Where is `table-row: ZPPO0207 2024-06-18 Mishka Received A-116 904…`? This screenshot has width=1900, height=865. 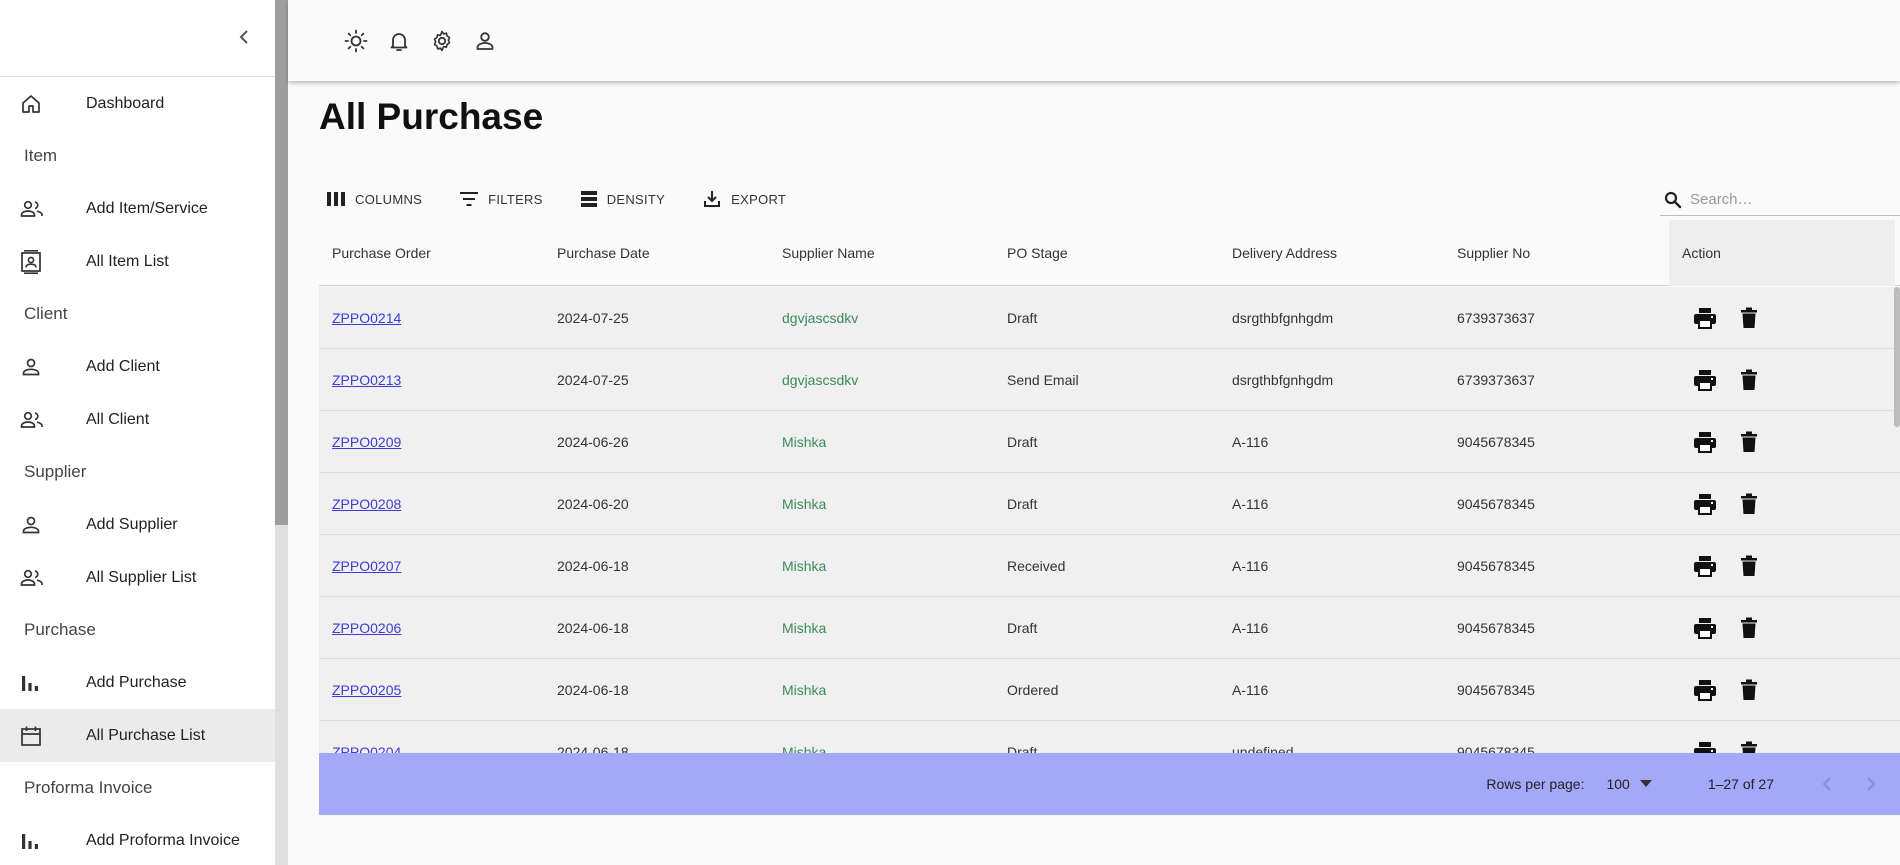 table-row: ZPPO0207 2024-06-18 Mishka Received A-116 904… is located at coordinates (1109, 566).